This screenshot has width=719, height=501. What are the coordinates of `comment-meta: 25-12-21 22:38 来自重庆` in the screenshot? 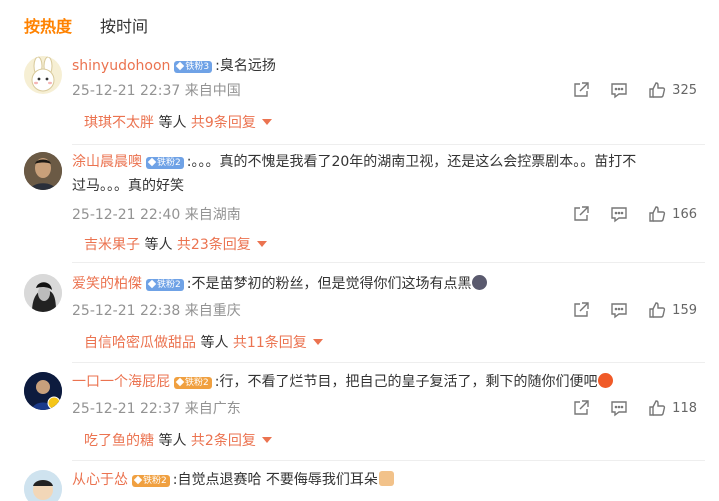 It's located at (156, 311).